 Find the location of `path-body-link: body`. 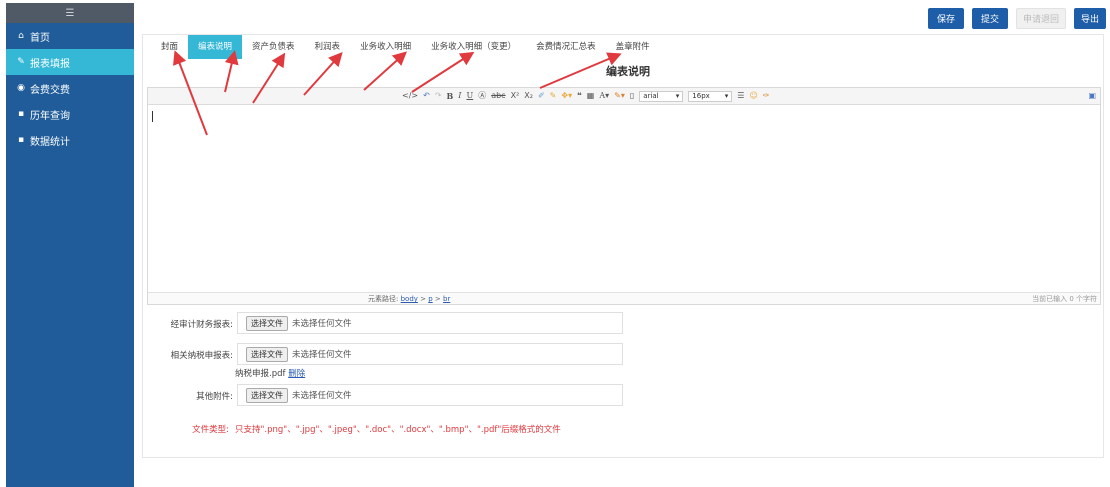

path-body-link: body is located at coordinates (409, 299).